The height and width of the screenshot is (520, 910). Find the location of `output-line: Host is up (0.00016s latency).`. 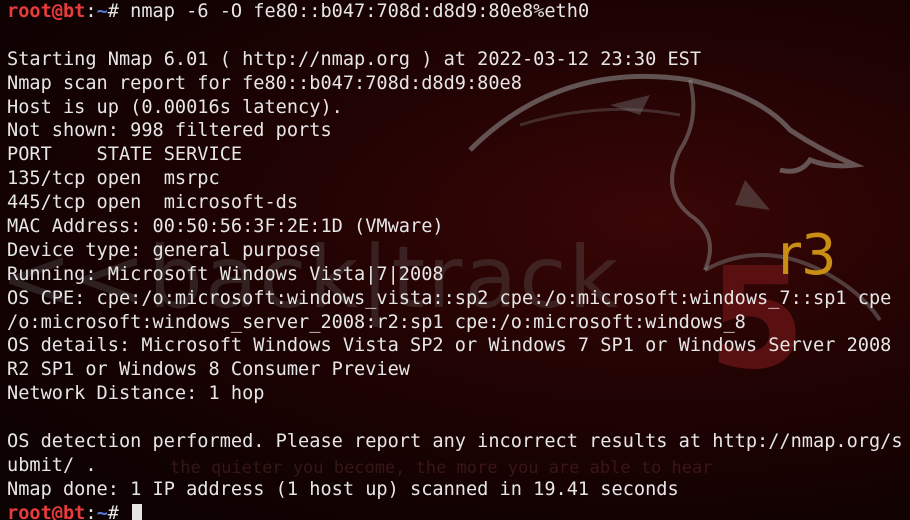

output-line: Host is up (0.00016s latency). is located at coordinates (175, 107).